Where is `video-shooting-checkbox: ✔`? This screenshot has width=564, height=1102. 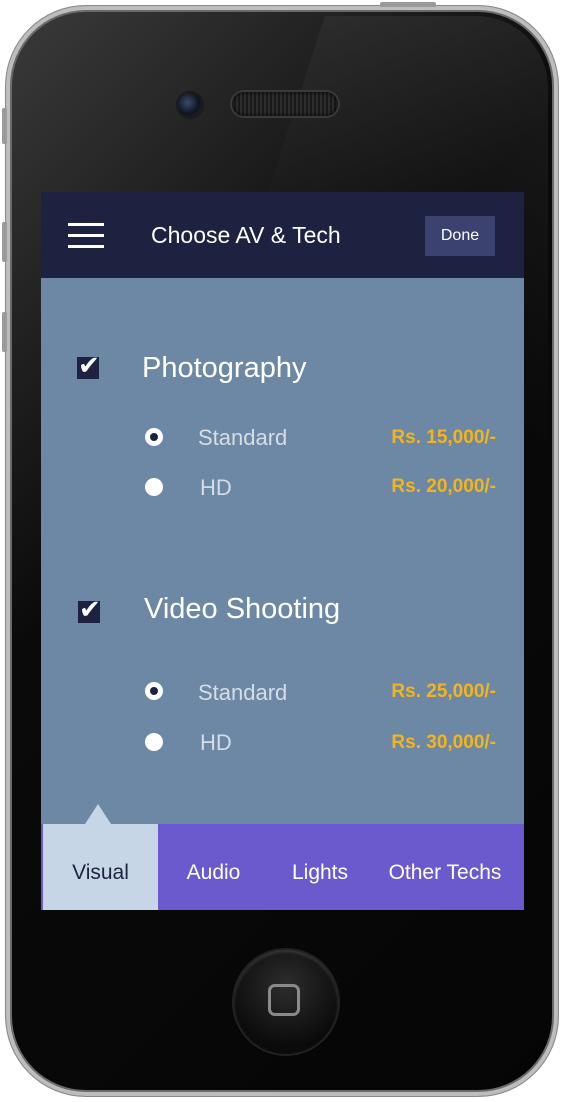 video-shooting-checkbox: ✔ is located at coordinates (89, 610).